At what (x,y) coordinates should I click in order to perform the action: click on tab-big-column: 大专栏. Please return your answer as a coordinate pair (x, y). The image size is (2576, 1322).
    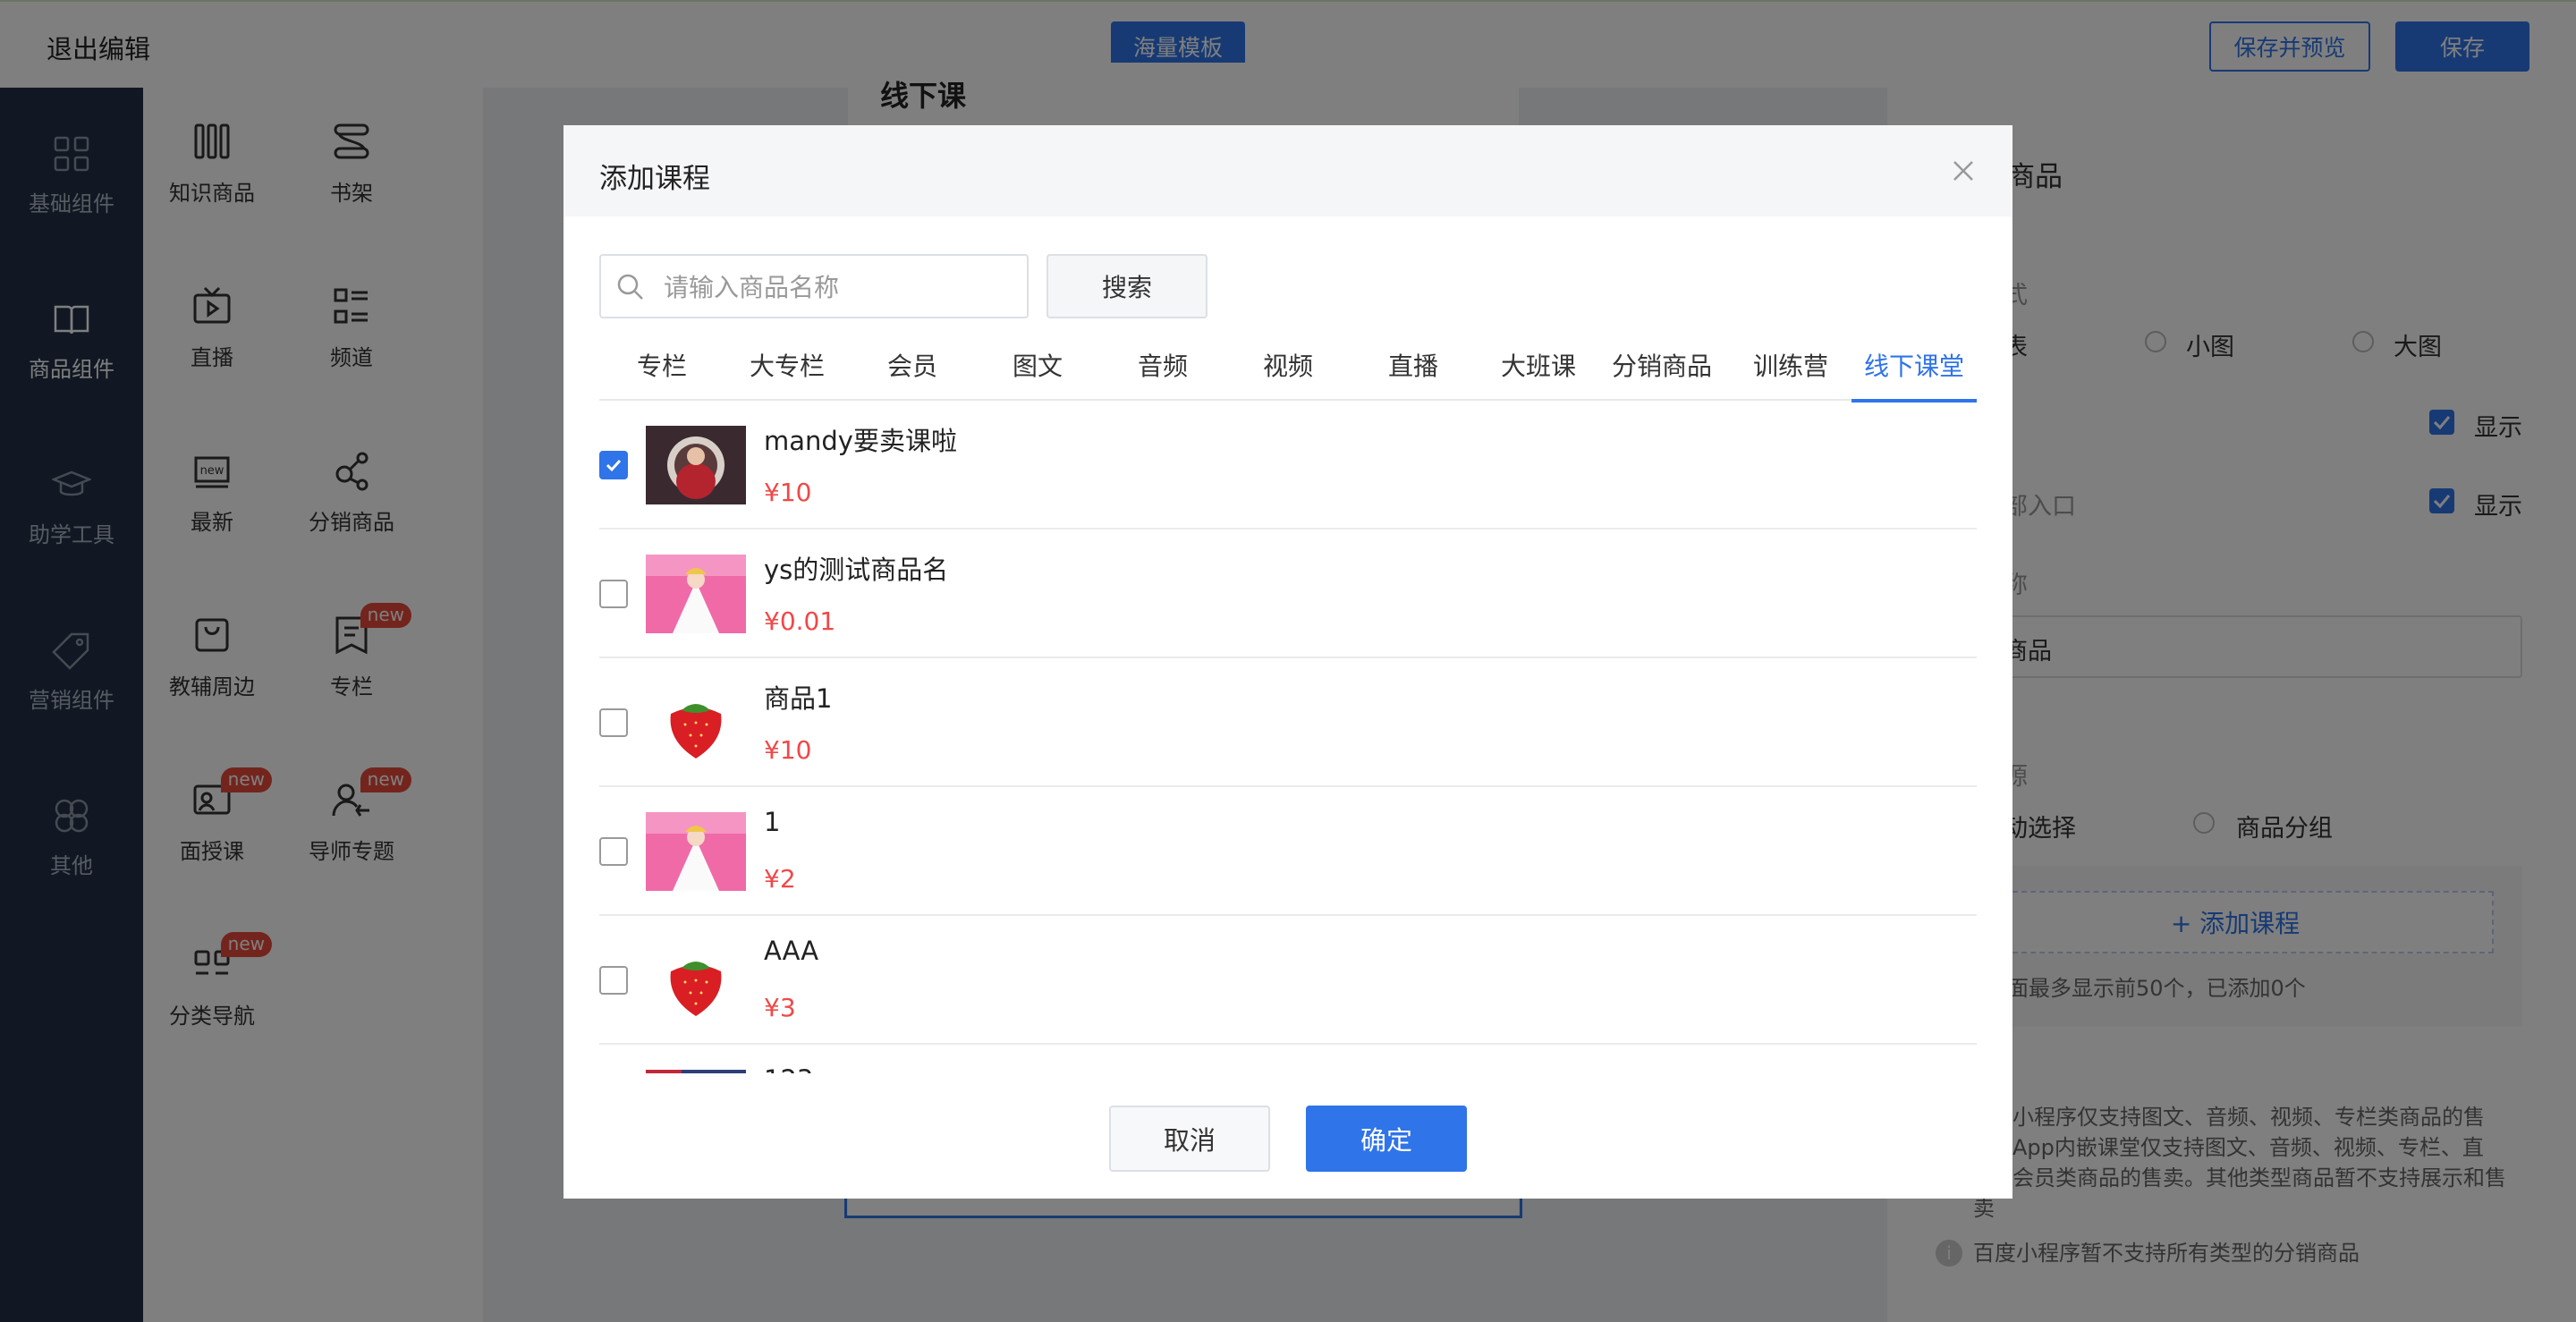
    Looking at the image, I should click on (787, 373).